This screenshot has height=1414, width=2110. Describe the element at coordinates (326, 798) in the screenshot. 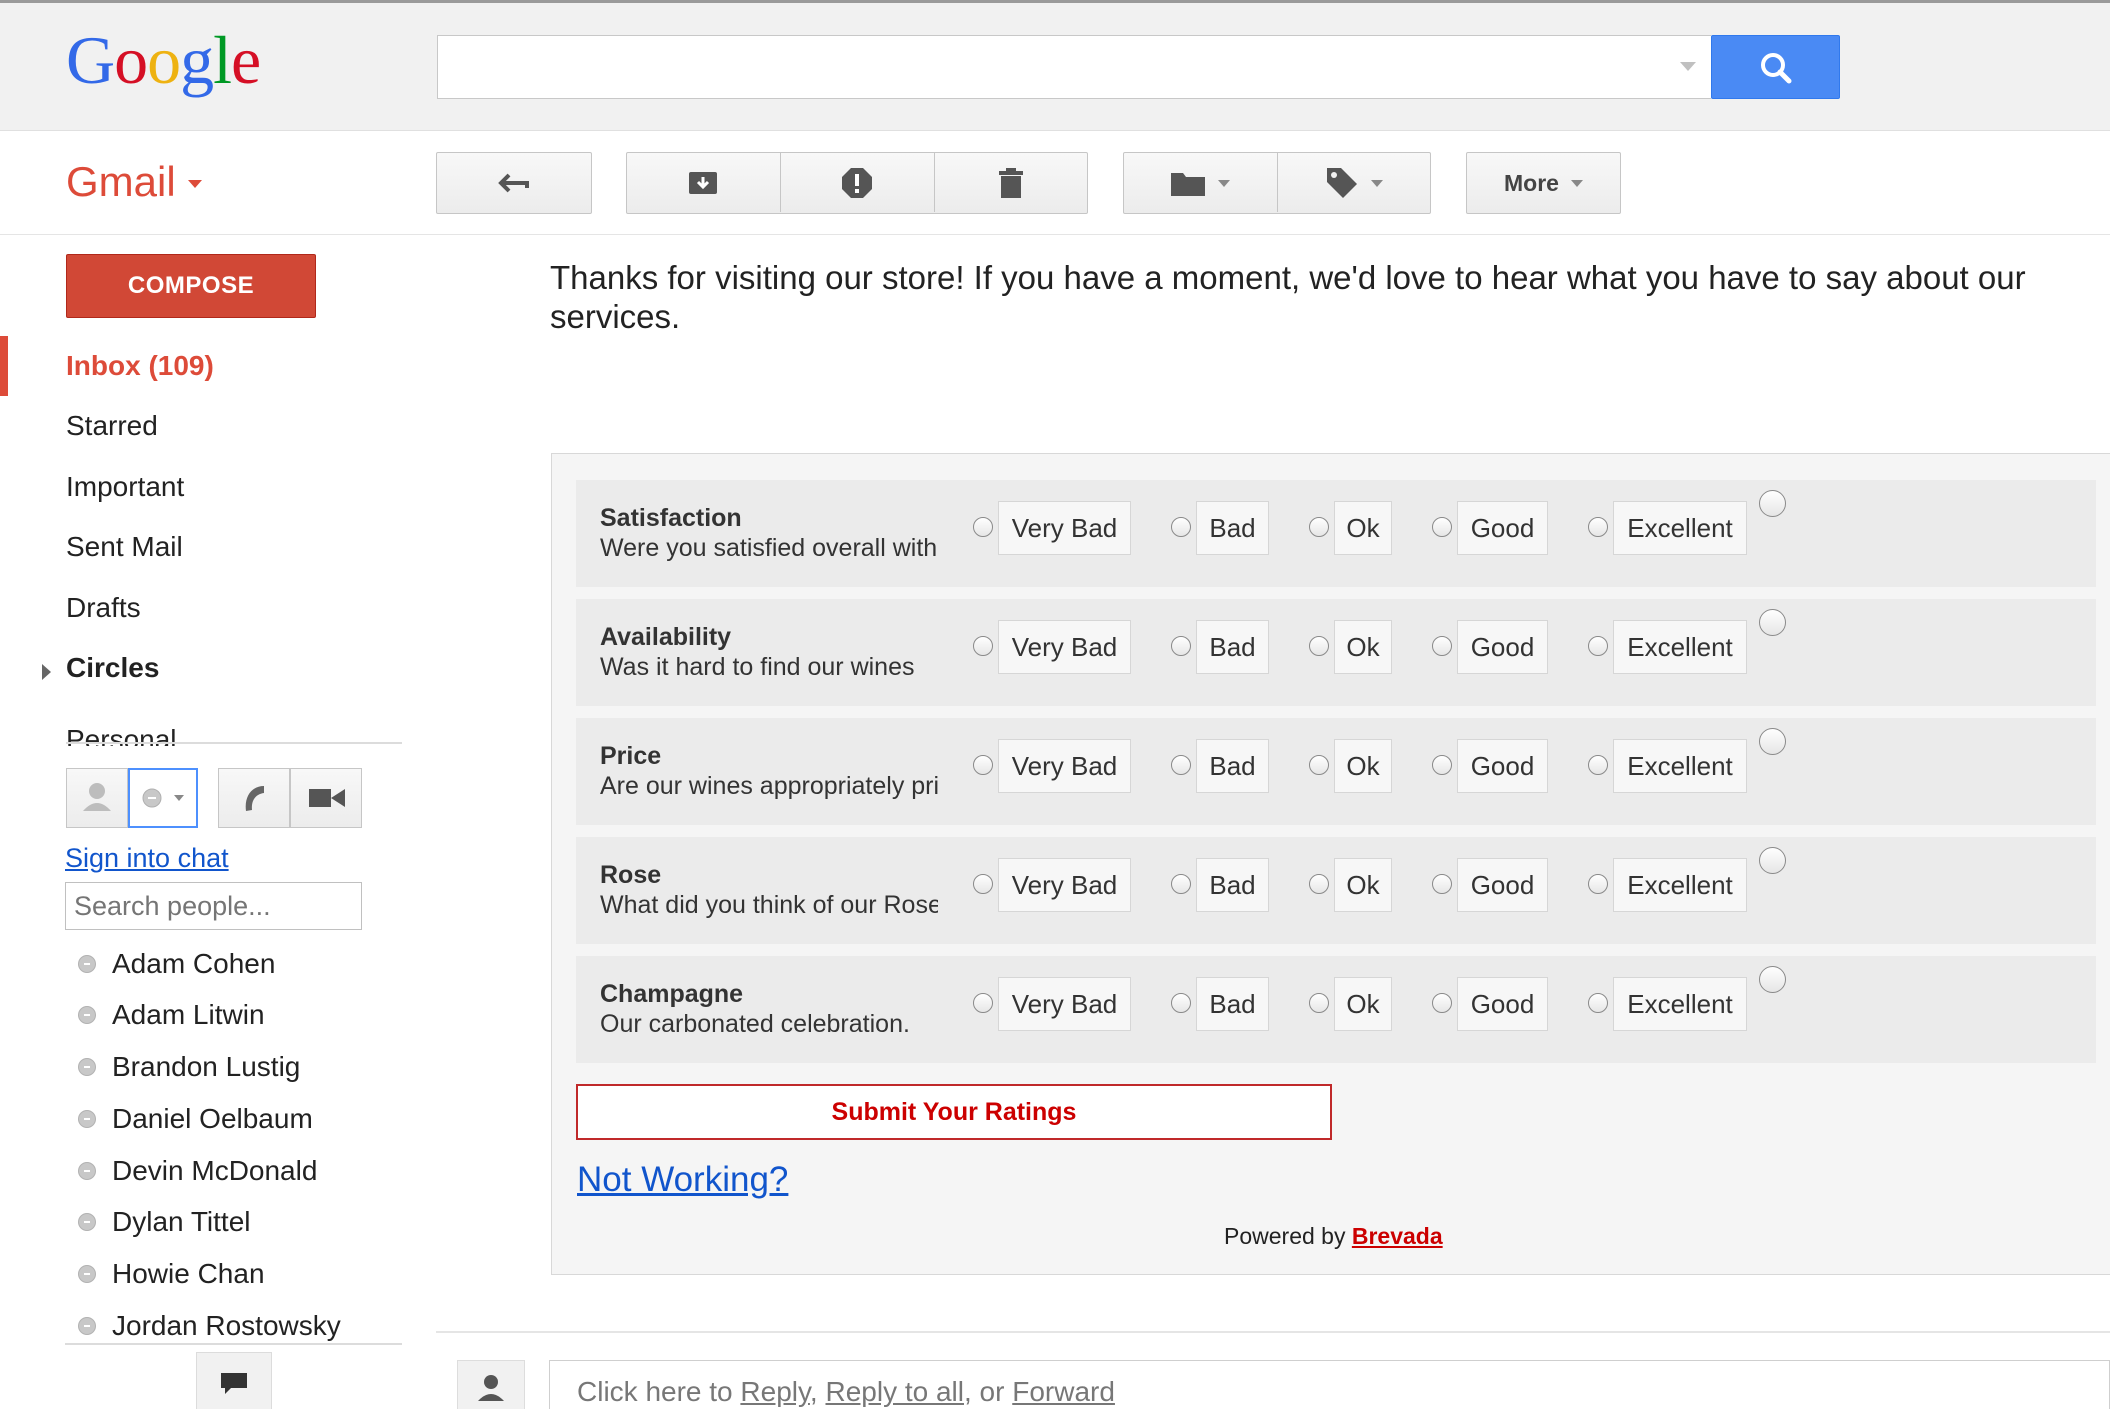

I see `video-call-button` at that location.